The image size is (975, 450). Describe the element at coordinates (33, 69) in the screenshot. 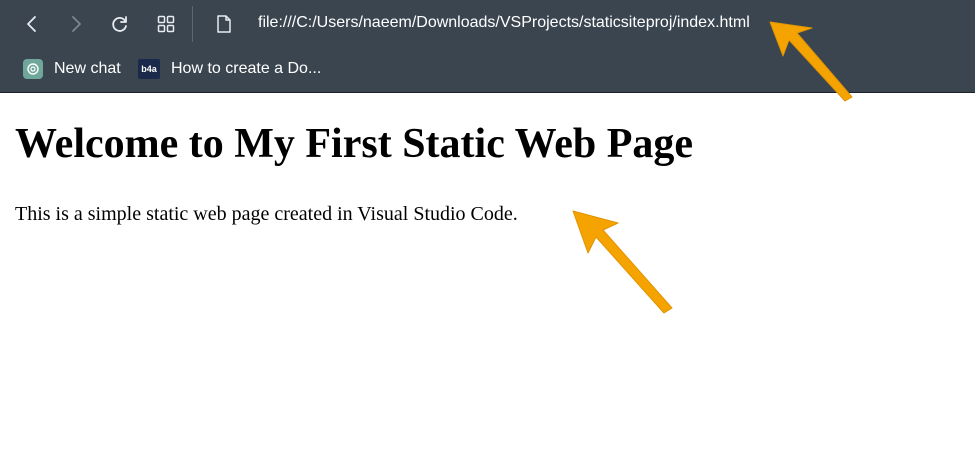

I see `chatgpt-icon` at that location.